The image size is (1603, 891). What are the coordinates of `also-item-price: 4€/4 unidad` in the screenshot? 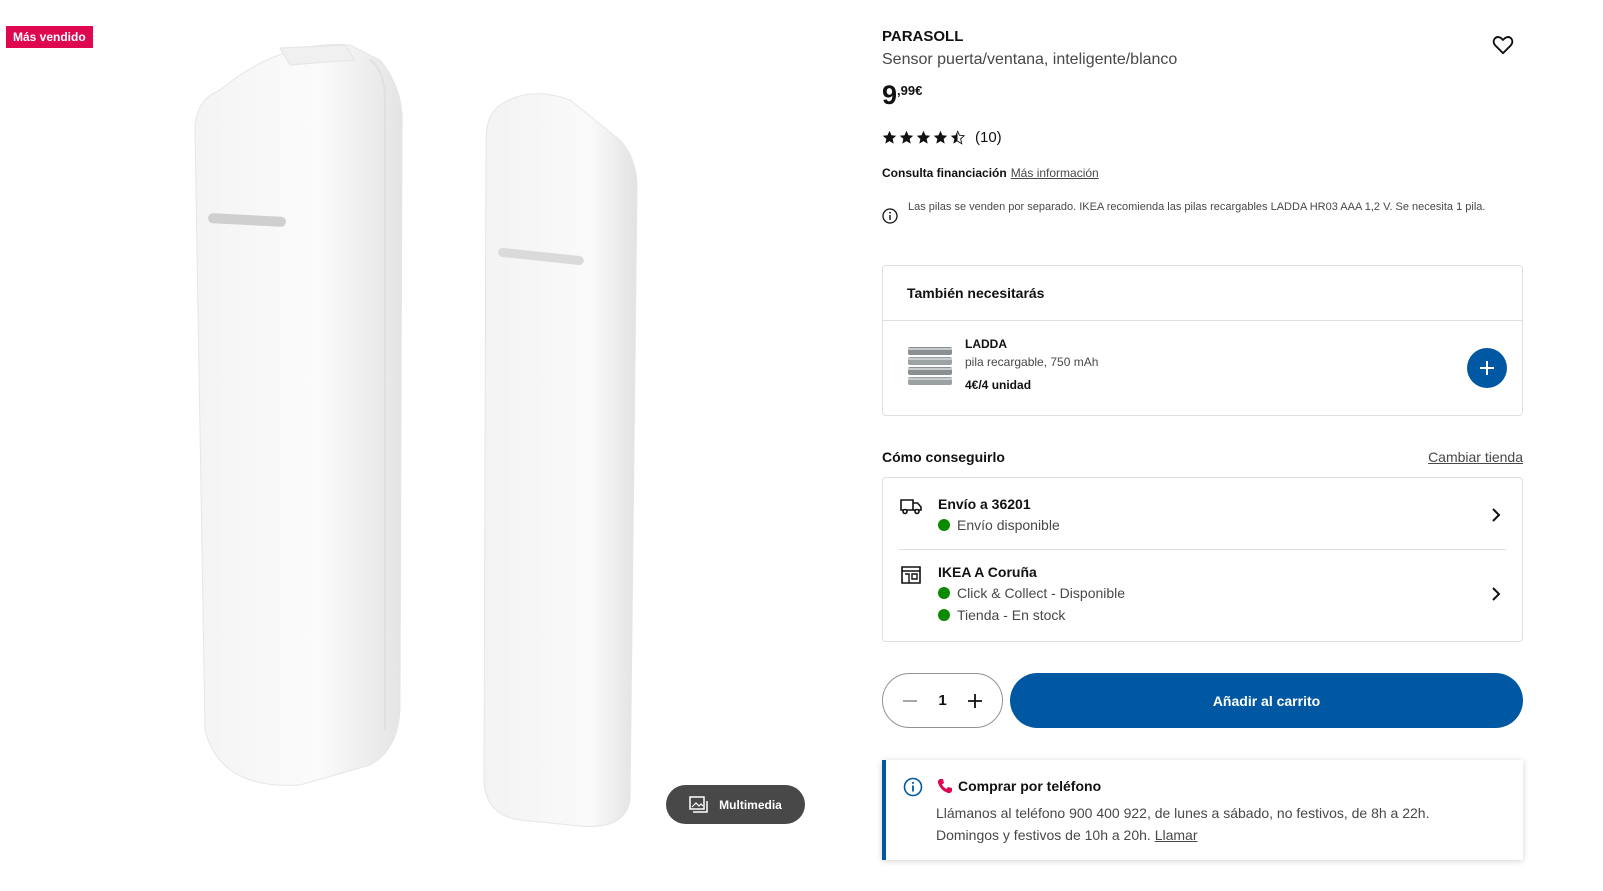 It's located at (998, 385).